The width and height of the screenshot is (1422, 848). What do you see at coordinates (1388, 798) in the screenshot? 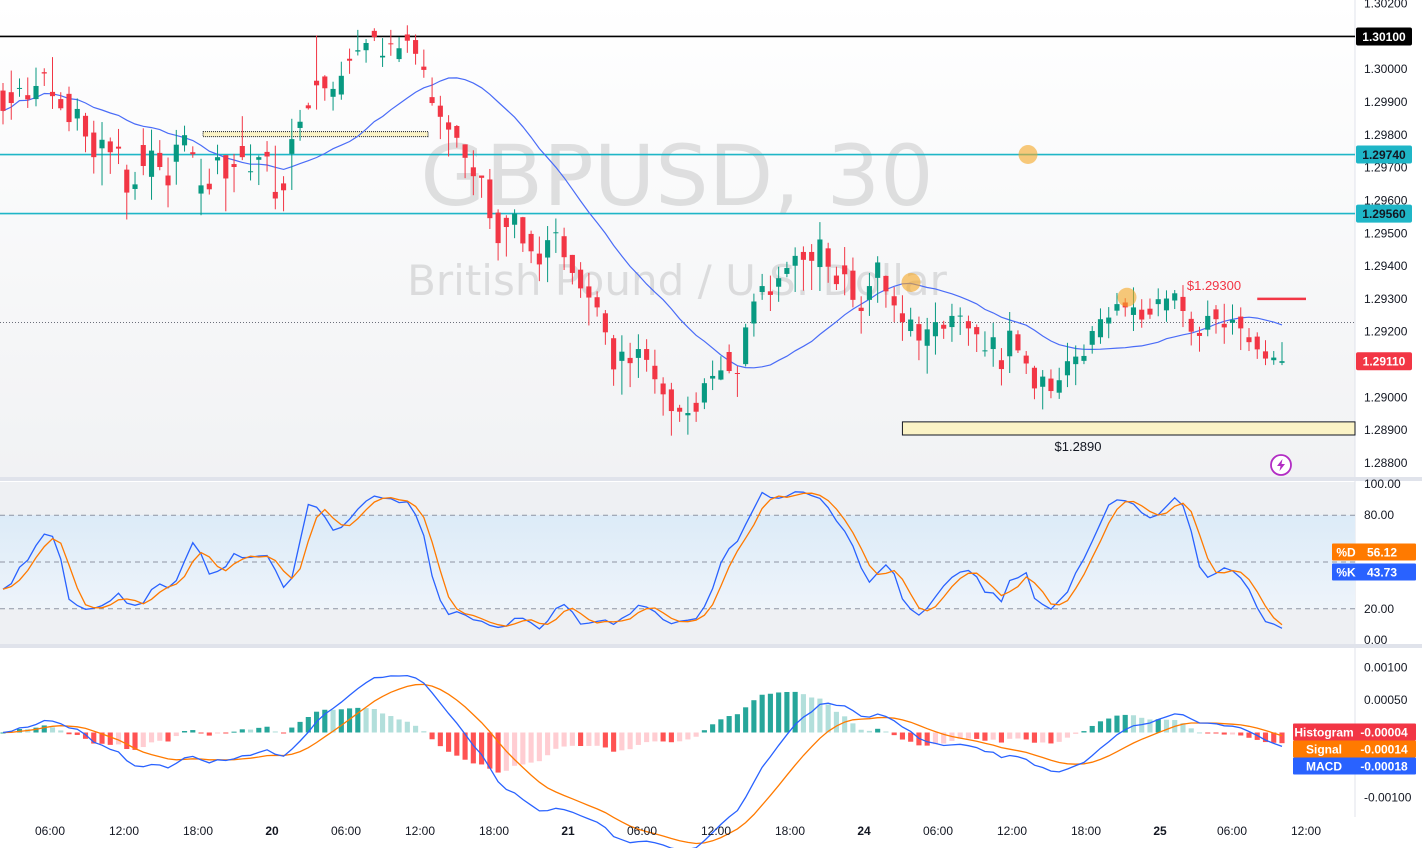
I see `macd-tick-label: -0.00100` at bounding box center [1388, 798].